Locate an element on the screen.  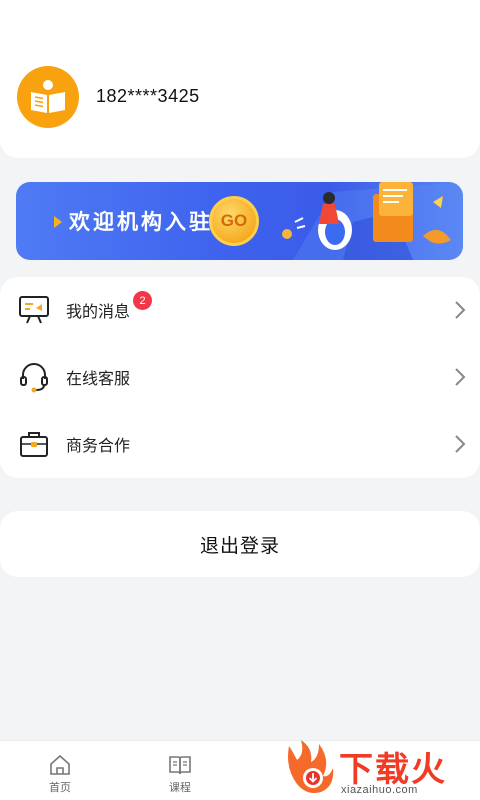
tab-home: 首页 is located at coordinates (60, 770).